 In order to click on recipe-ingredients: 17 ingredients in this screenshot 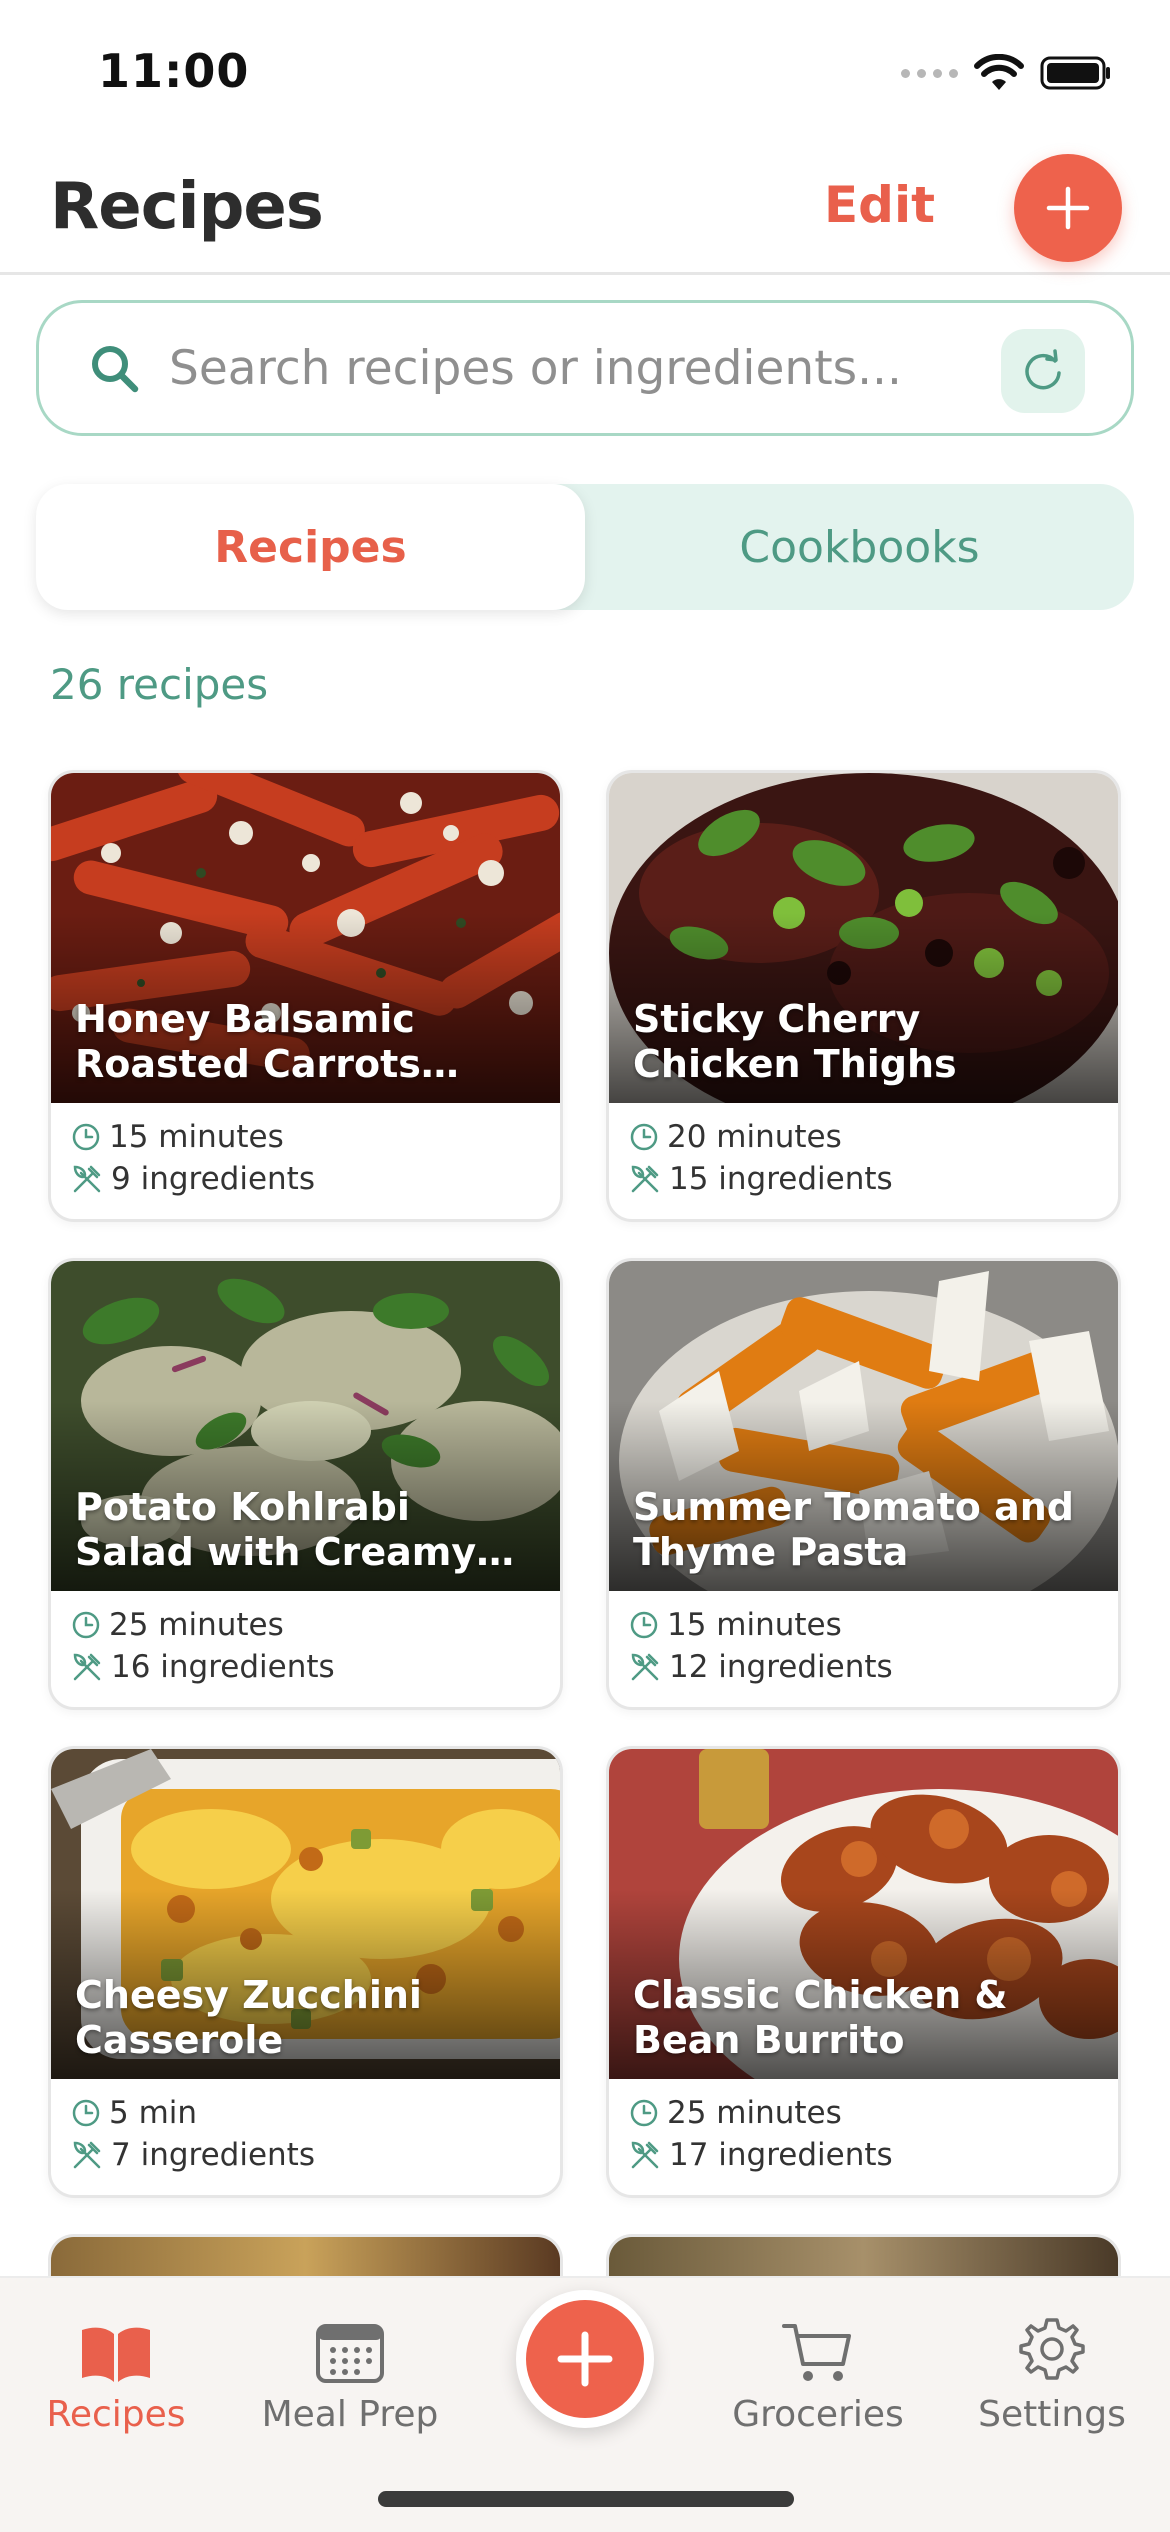, I will do `click(761, 2155)`.